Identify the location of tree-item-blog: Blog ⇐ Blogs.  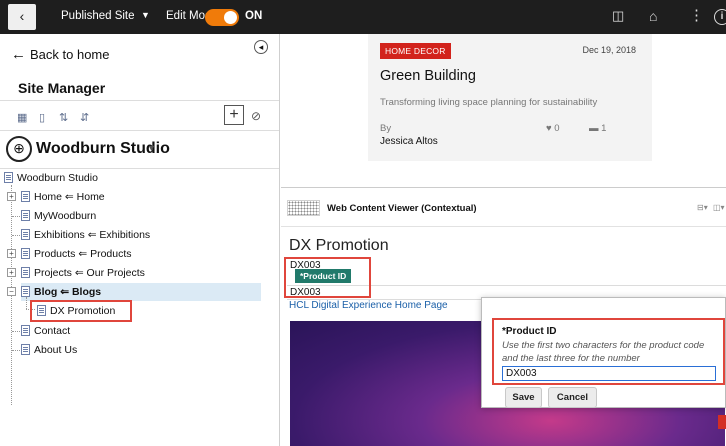
(61, 292).